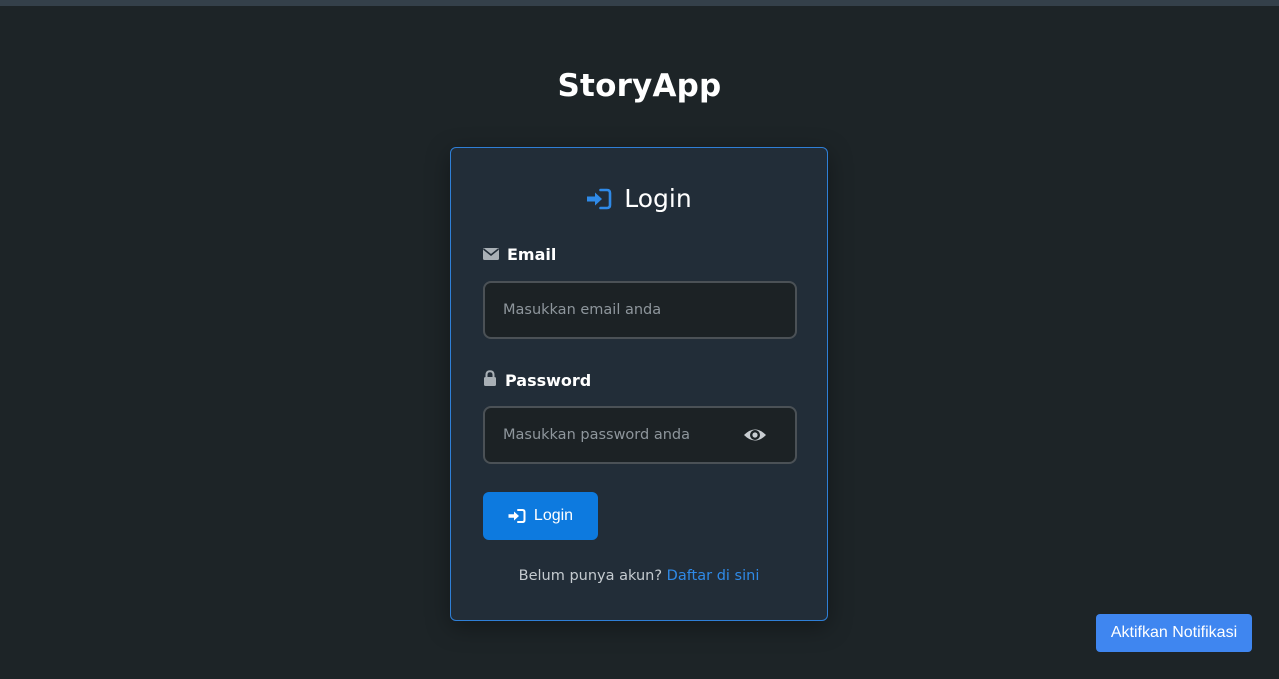 The height and width of the screenshot is (679, 1279). What do you see at coordinates (490, 380) in the screenshot?
I see `lock-icon` at bounding box center [490, 380].